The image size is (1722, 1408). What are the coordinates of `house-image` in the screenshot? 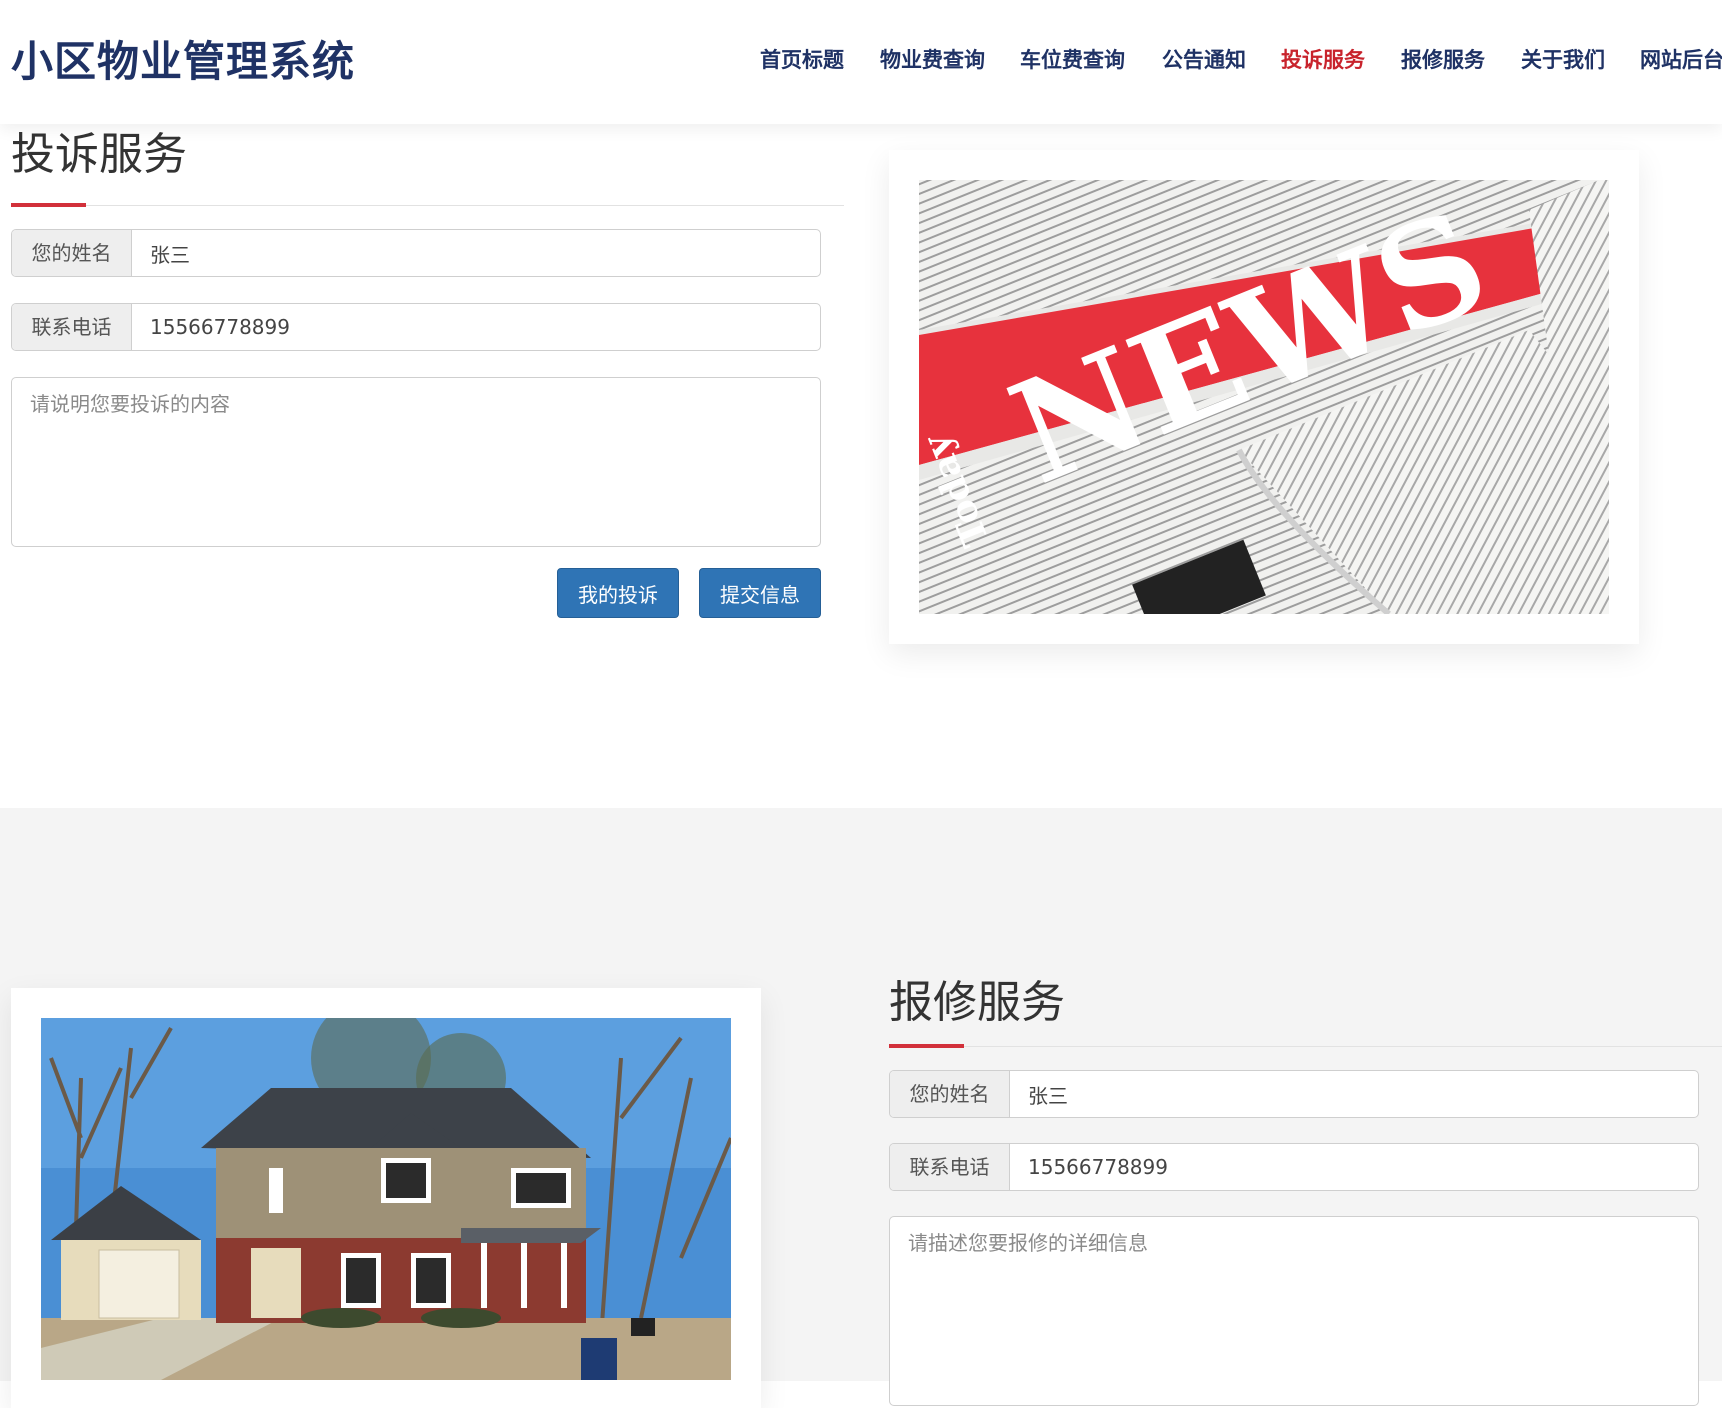 It's located at (386, 1199).